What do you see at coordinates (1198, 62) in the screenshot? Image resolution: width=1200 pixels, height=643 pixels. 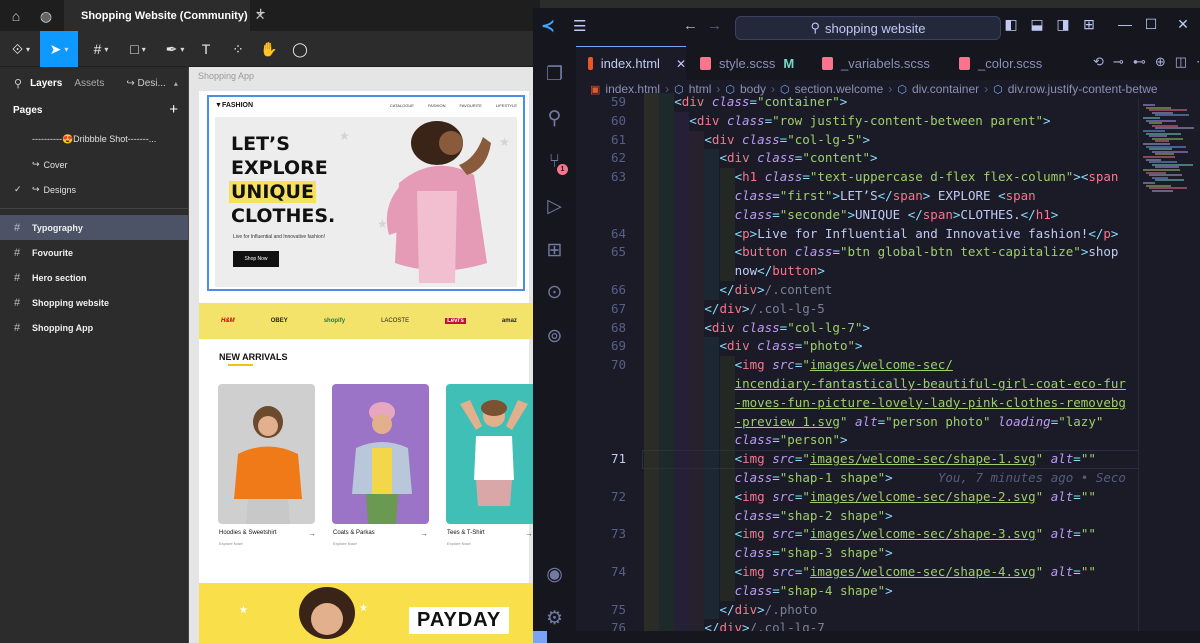 I see `more-actions-icon: ⋯` at bounding box center [1198, 62].